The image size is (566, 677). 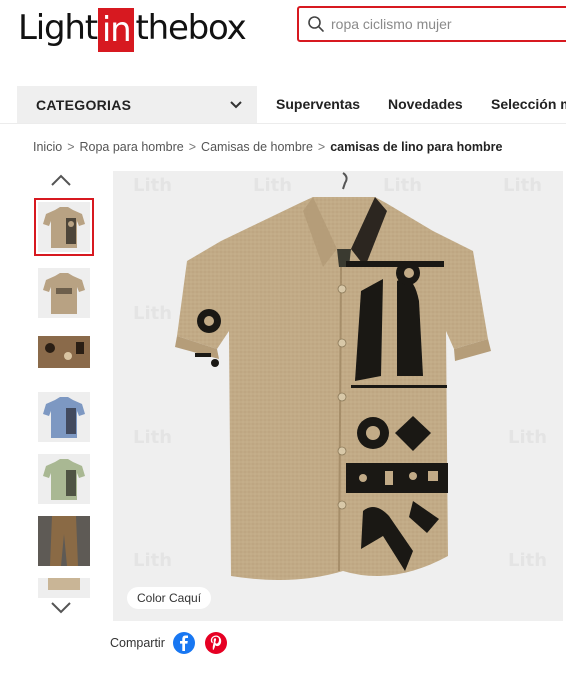 What do you see at coordinates (132, 147) in the screenshot?
I see `breadcrumb-ropa-hombre: Ropa para hombre` at bounding box center [132, 147].